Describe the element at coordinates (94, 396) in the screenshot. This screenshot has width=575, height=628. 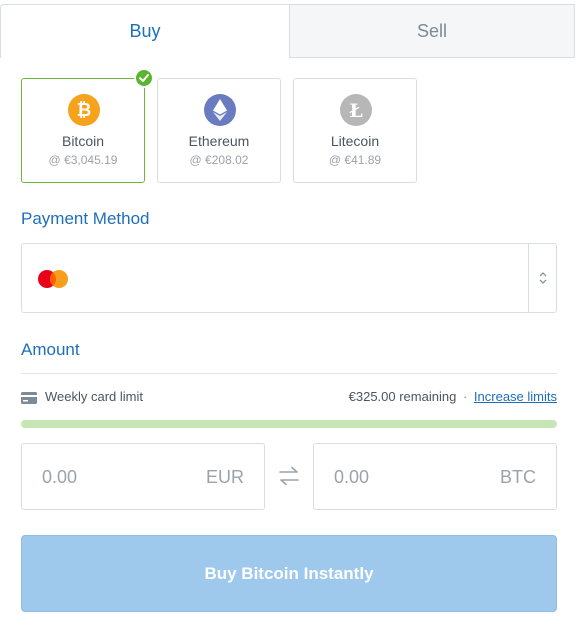
I see `weekly-limit-label: Weekly card limit` at that location.